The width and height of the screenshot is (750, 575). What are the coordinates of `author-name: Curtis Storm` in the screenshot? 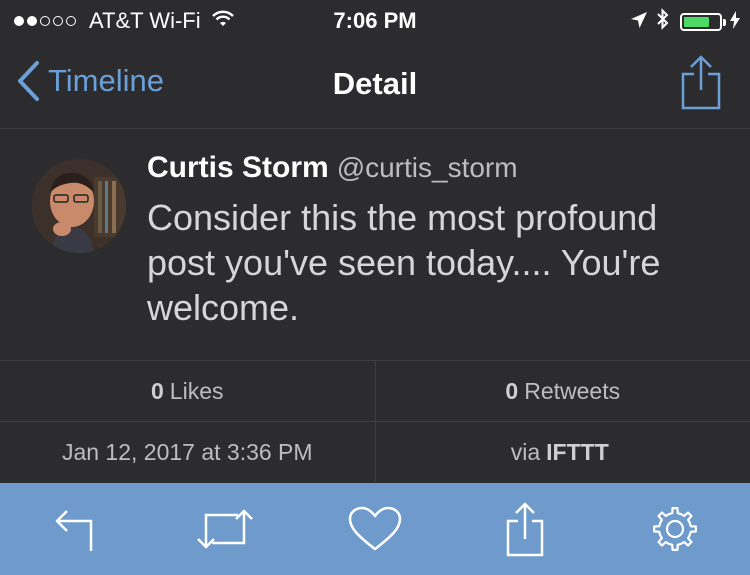 It's located at (238, 167).